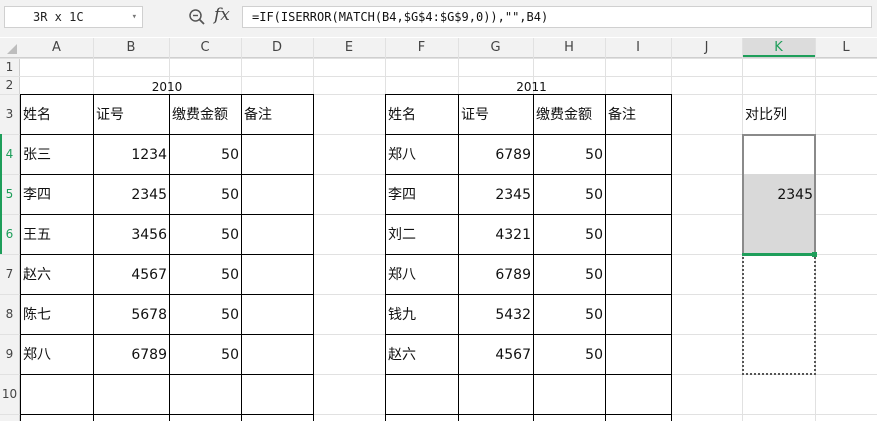 The height and width of the screenshot is (421, 877). What do you see at coordinates (56, 114) in the screenshot?
I see `table-2010-header-cell: 姓名` at bounding box center [56, 114].